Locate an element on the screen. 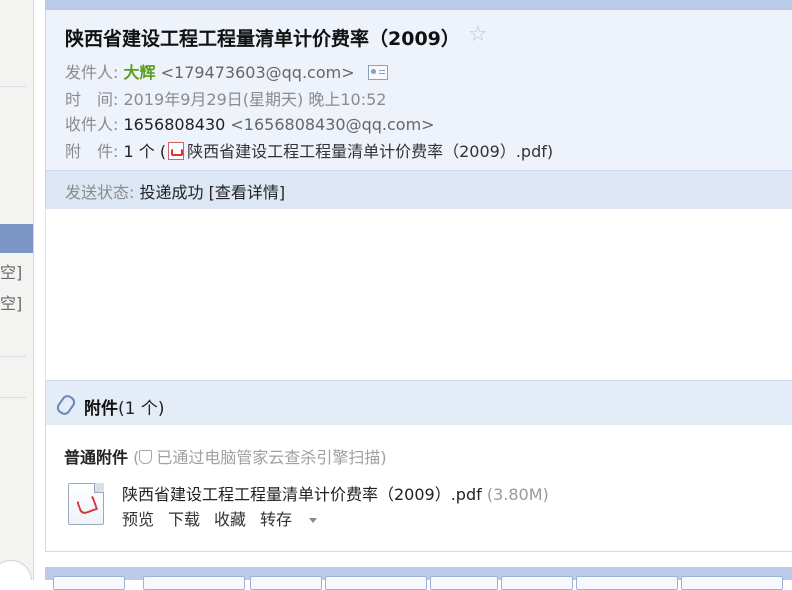 The width and height of the screenshot is (792, 590). shield-icon is located at coordinates (146, 457).